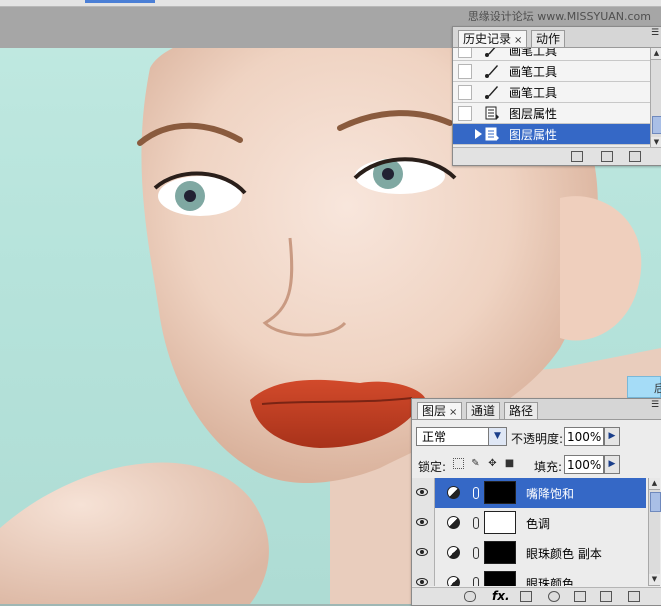 This screenshot has height=606, width=661. Describe the element at coordinates (548, 38) in the screenshot. I see `tab-actions: 动作` at that location.